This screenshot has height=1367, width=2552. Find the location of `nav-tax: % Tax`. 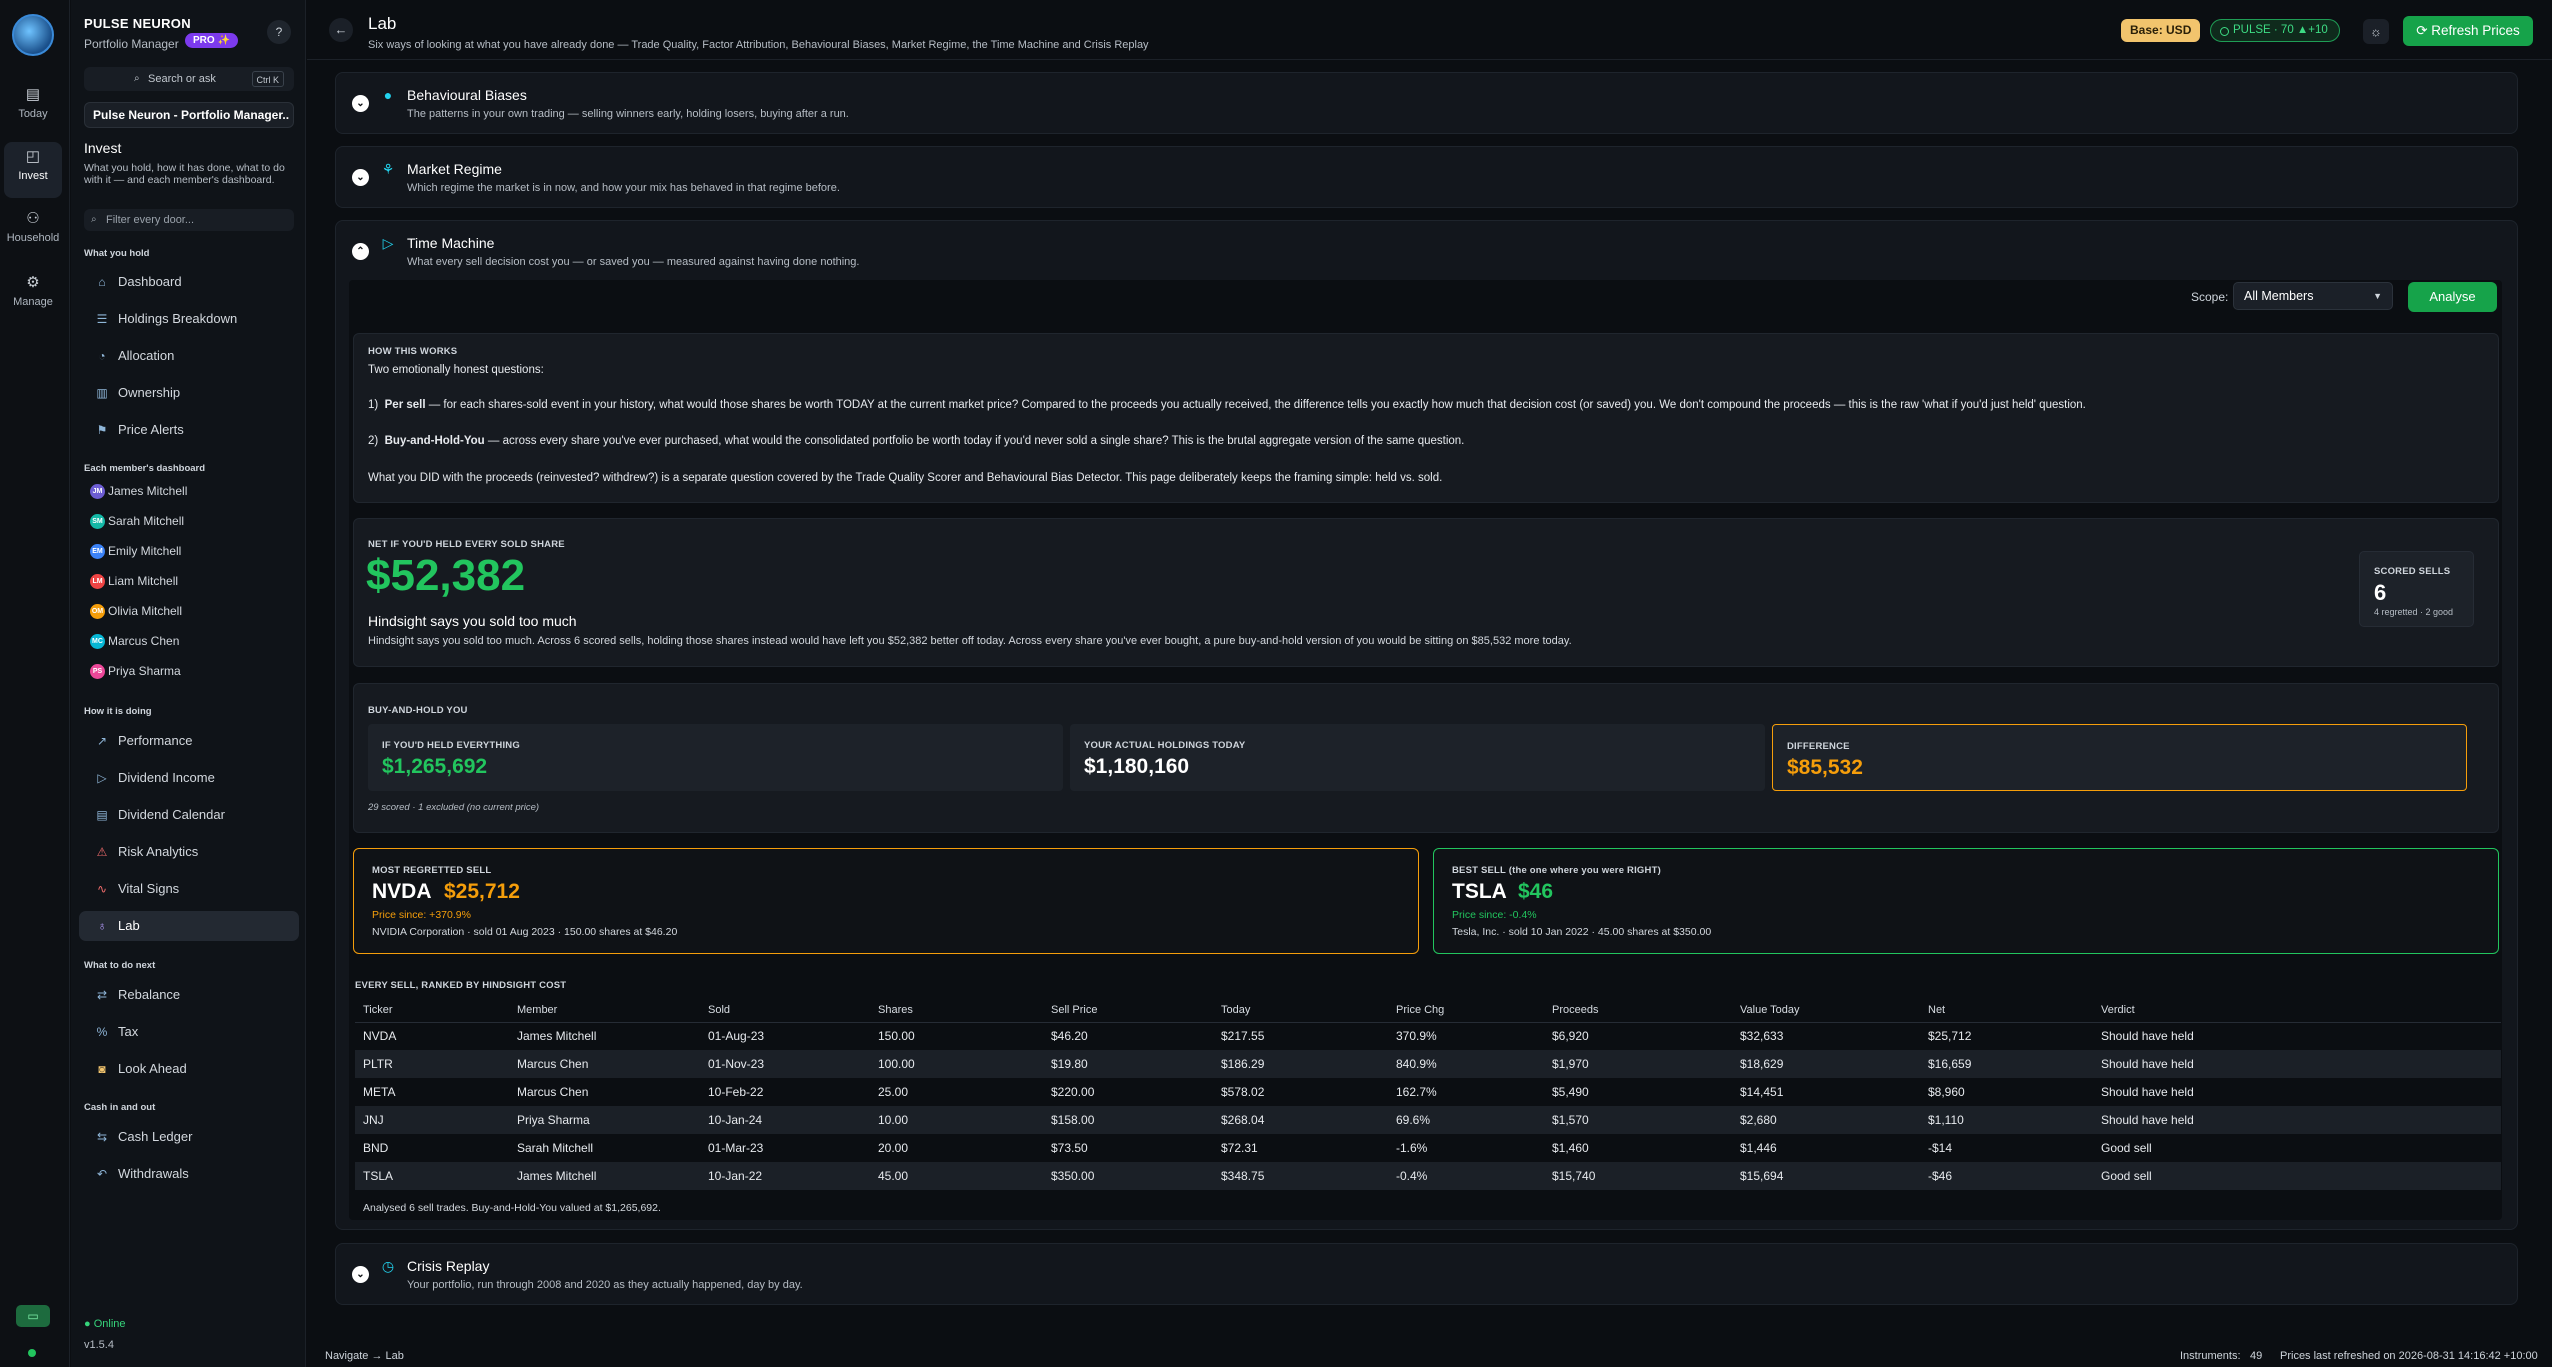

nav-tax: % Tax is located at coordinates (189, 1032).